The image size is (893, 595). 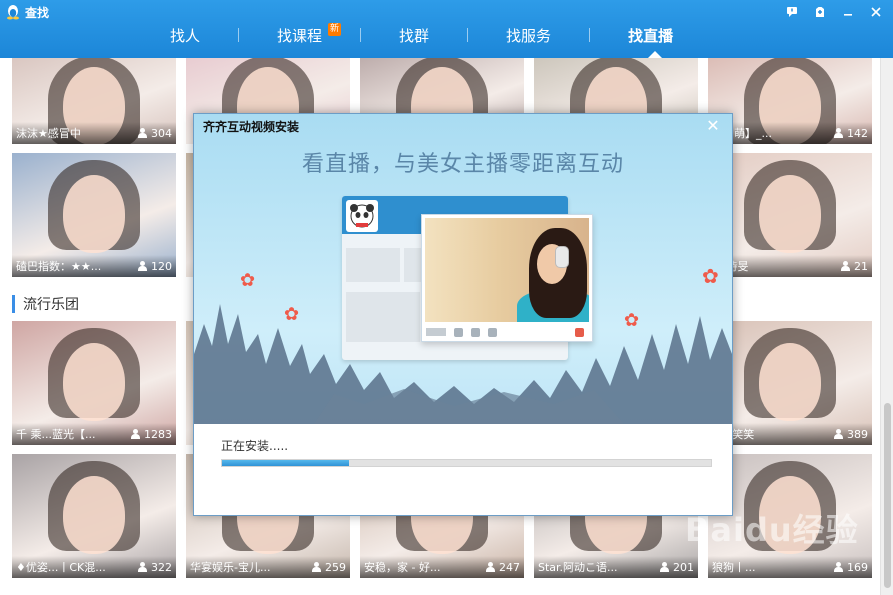 What do you see at coordinates (463, 364) in the screenshot?
I see `crowd-silhouette` at bounding box center [463, 364].